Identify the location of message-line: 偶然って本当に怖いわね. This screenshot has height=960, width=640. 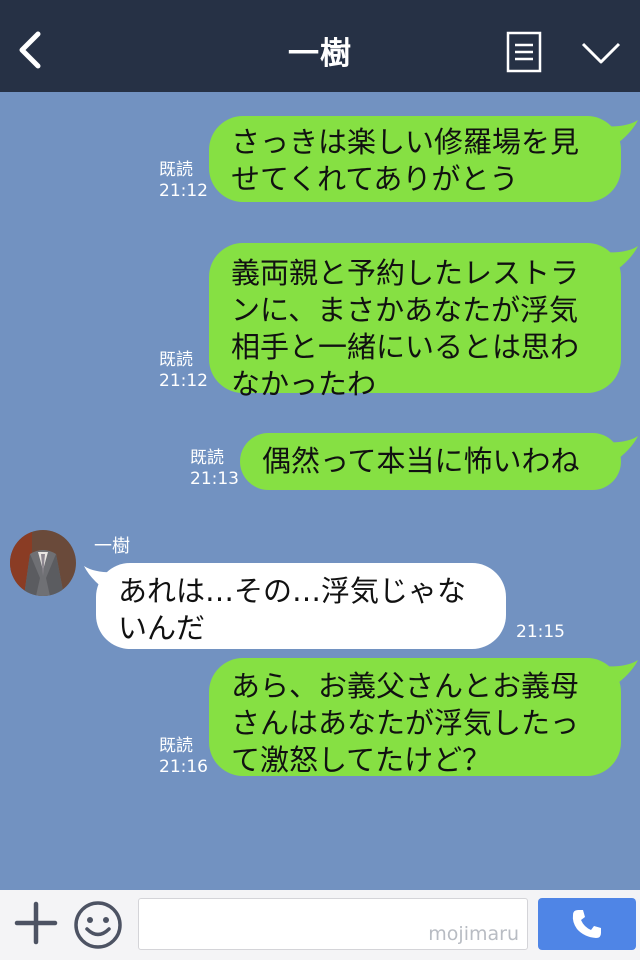
(421, 461).